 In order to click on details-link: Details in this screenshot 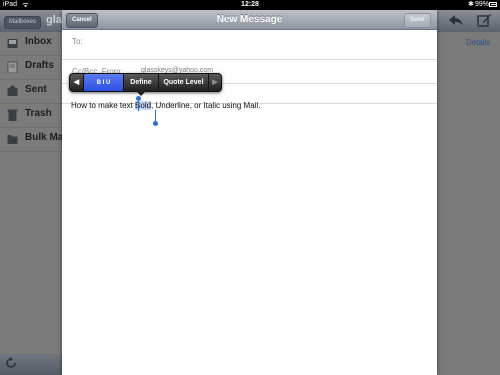, I will do `click(478, 42)`.